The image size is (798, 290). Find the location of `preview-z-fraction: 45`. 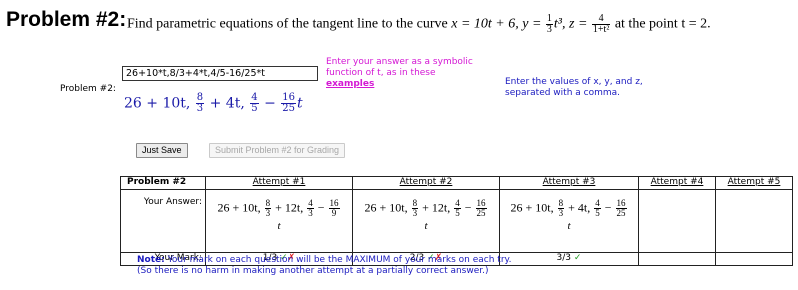

preview-z-fraction: 45 is located at coordinates (254, 103).